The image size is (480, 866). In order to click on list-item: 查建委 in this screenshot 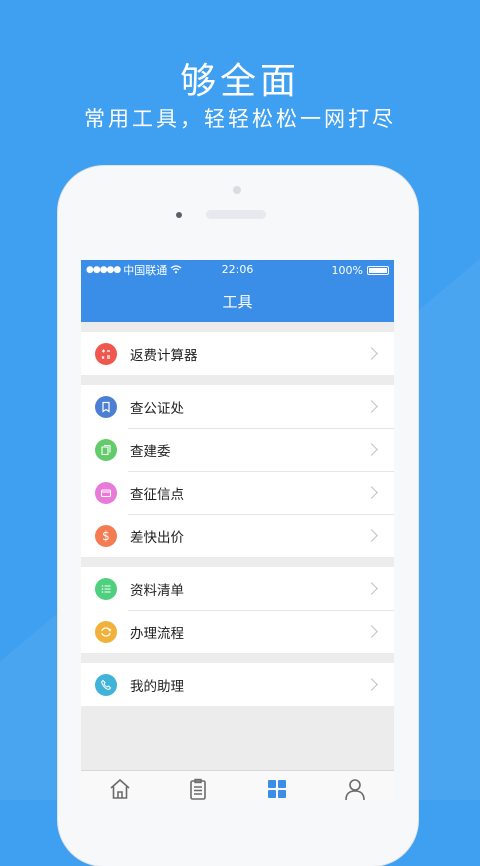, I will do `click(237, 449)`.